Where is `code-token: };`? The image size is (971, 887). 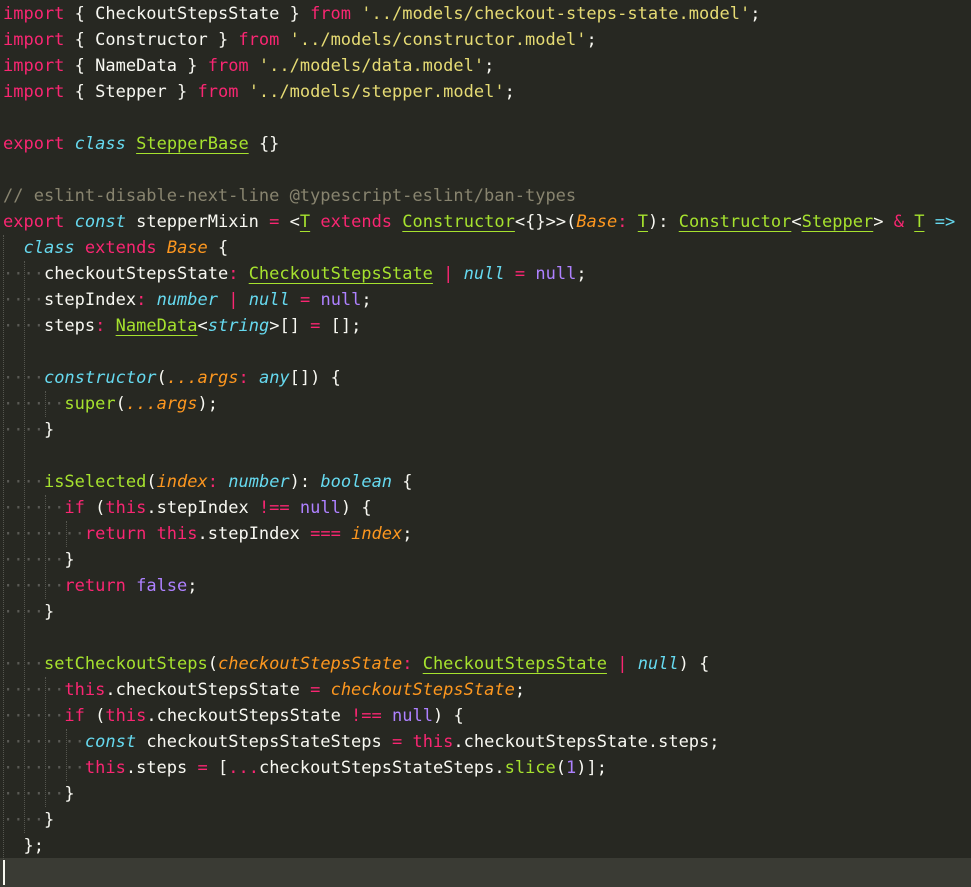 code-token: }; is located at coordinates (33, 846).